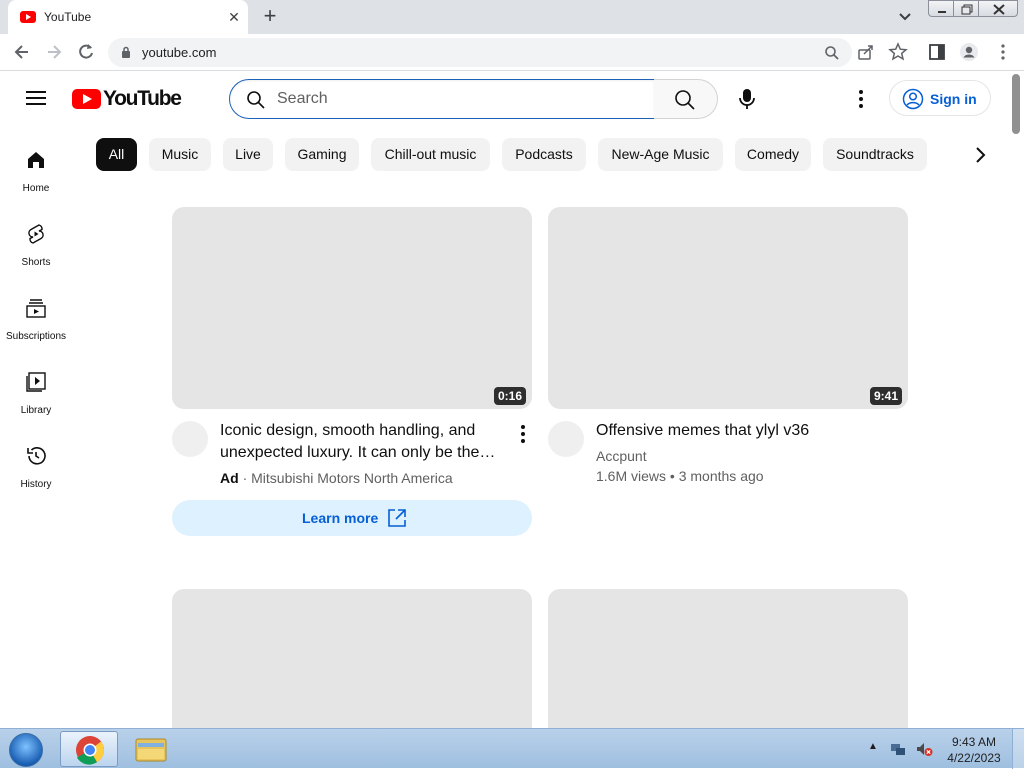 The height and width of the screenshot is (773, 1024). I want to click on share-icon, so click(866, 52).